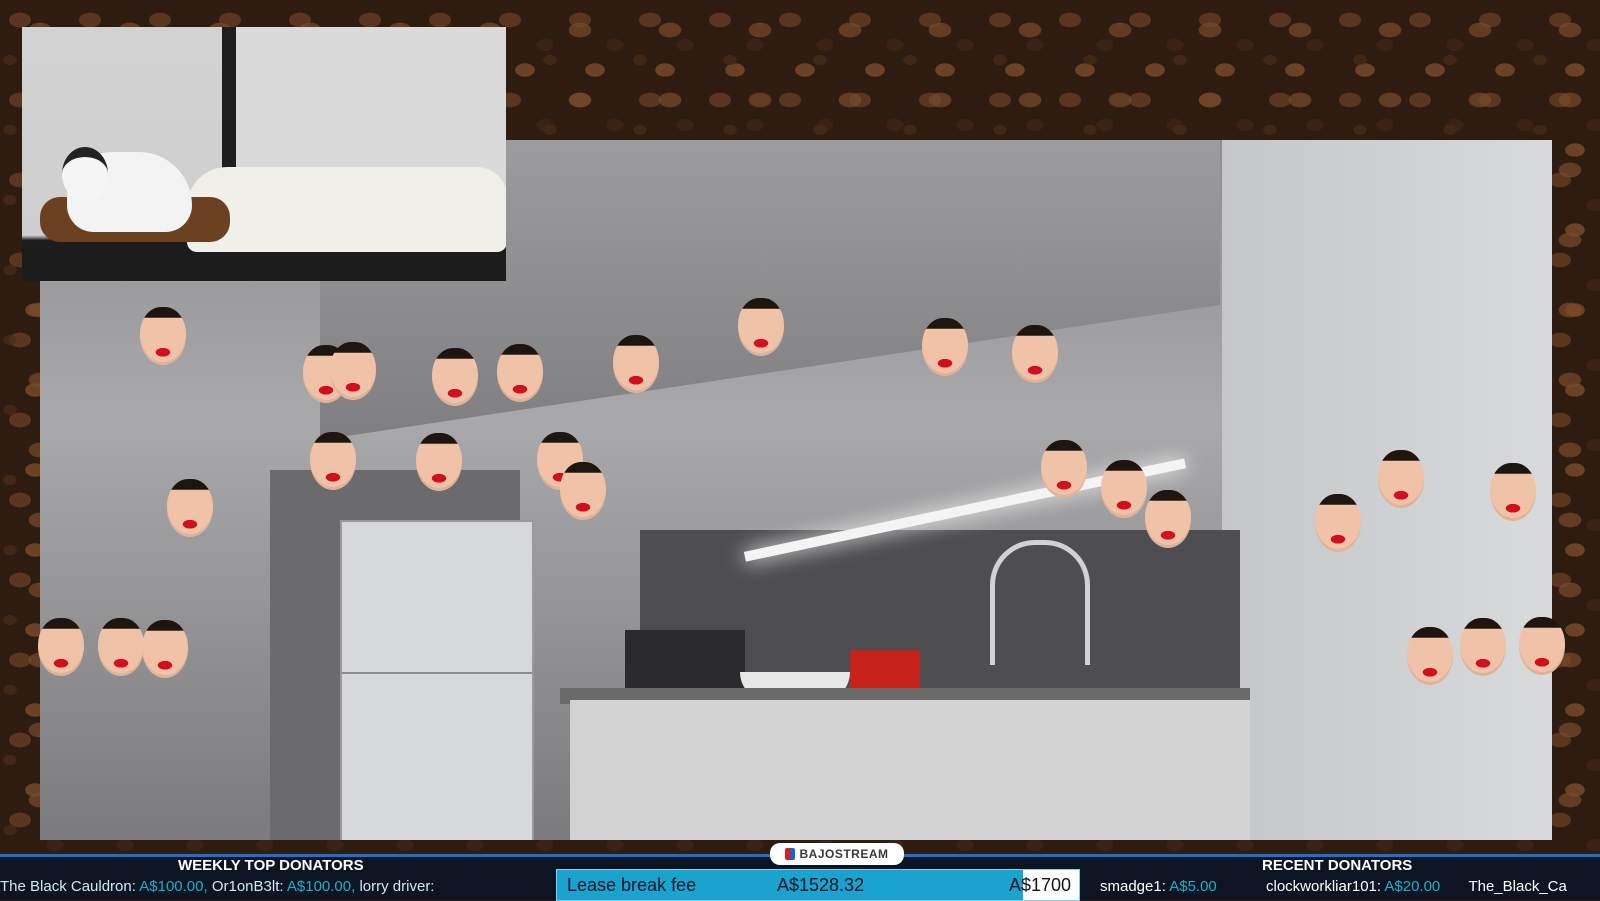  I want to click on brand-text: BAJOSTREAM, so click(844, 854).